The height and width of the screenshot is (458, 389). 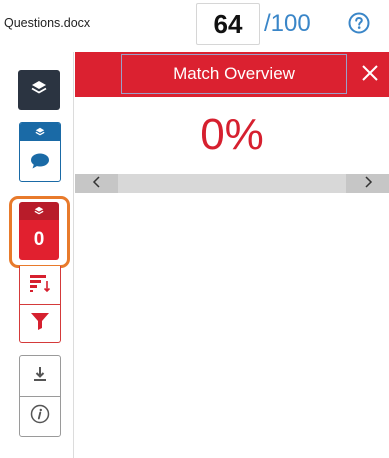 What do you see at coordinates (40, 161) in the screenshot?
I see `comment-icon` at bounding box center [40, 161].